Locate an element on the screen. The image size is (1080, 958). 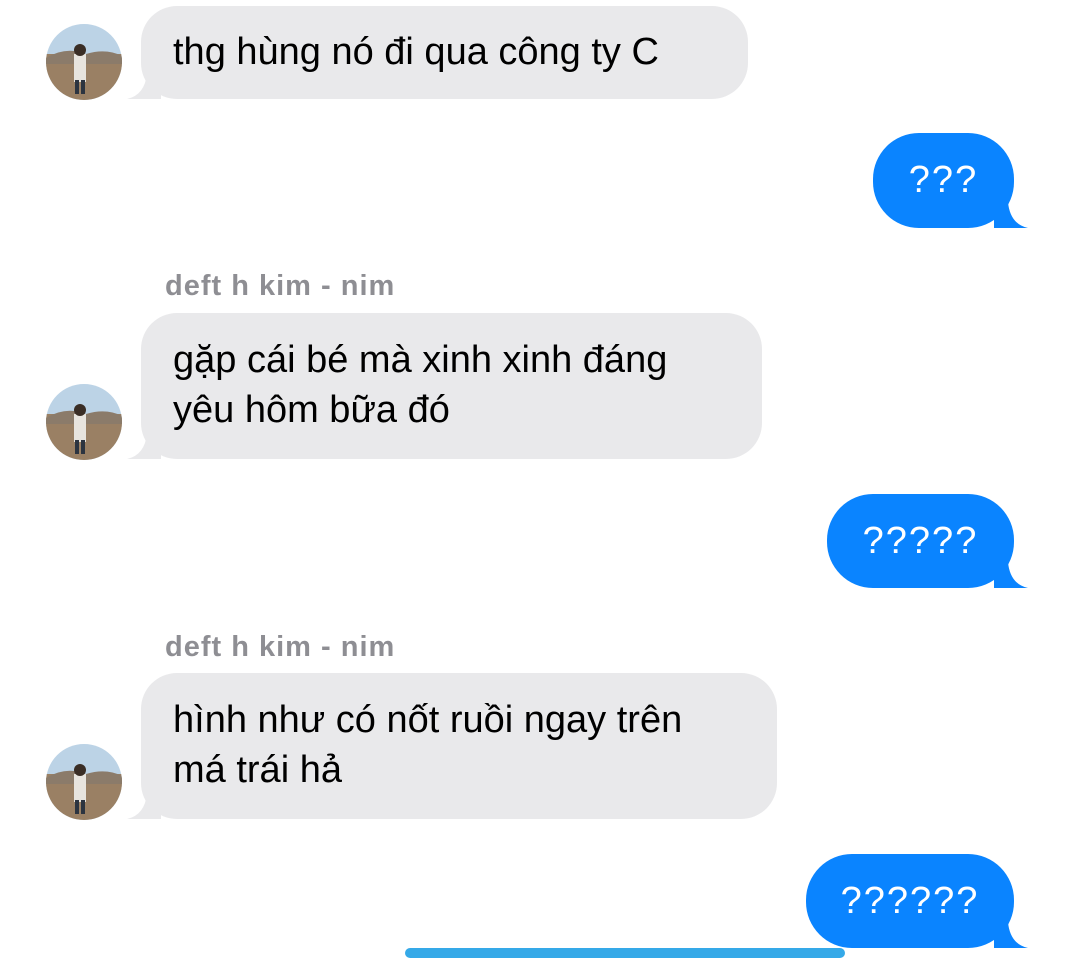
message-text: ??? is located at coordinates (943, 180).